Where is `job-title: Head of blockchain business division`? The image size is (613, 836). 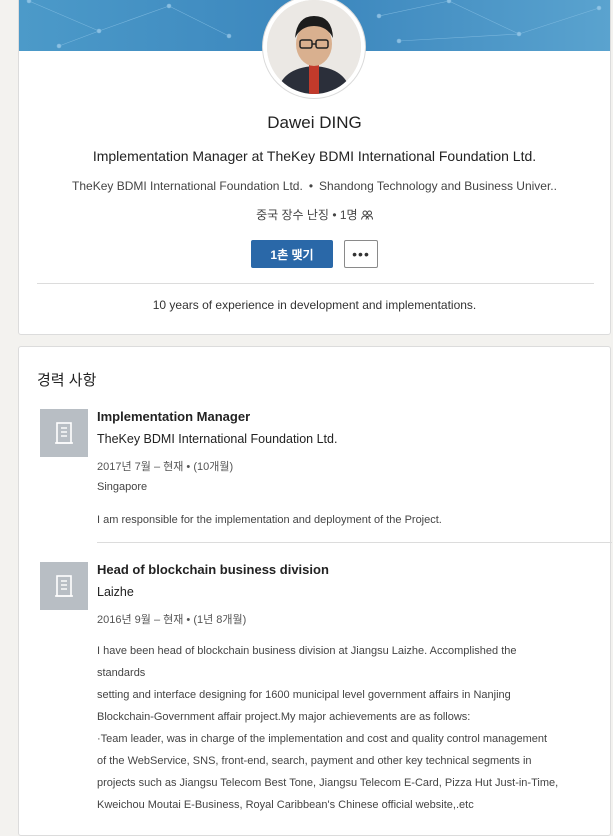 job-title: Head of blockchain business division is located at coordinates (213, 569).